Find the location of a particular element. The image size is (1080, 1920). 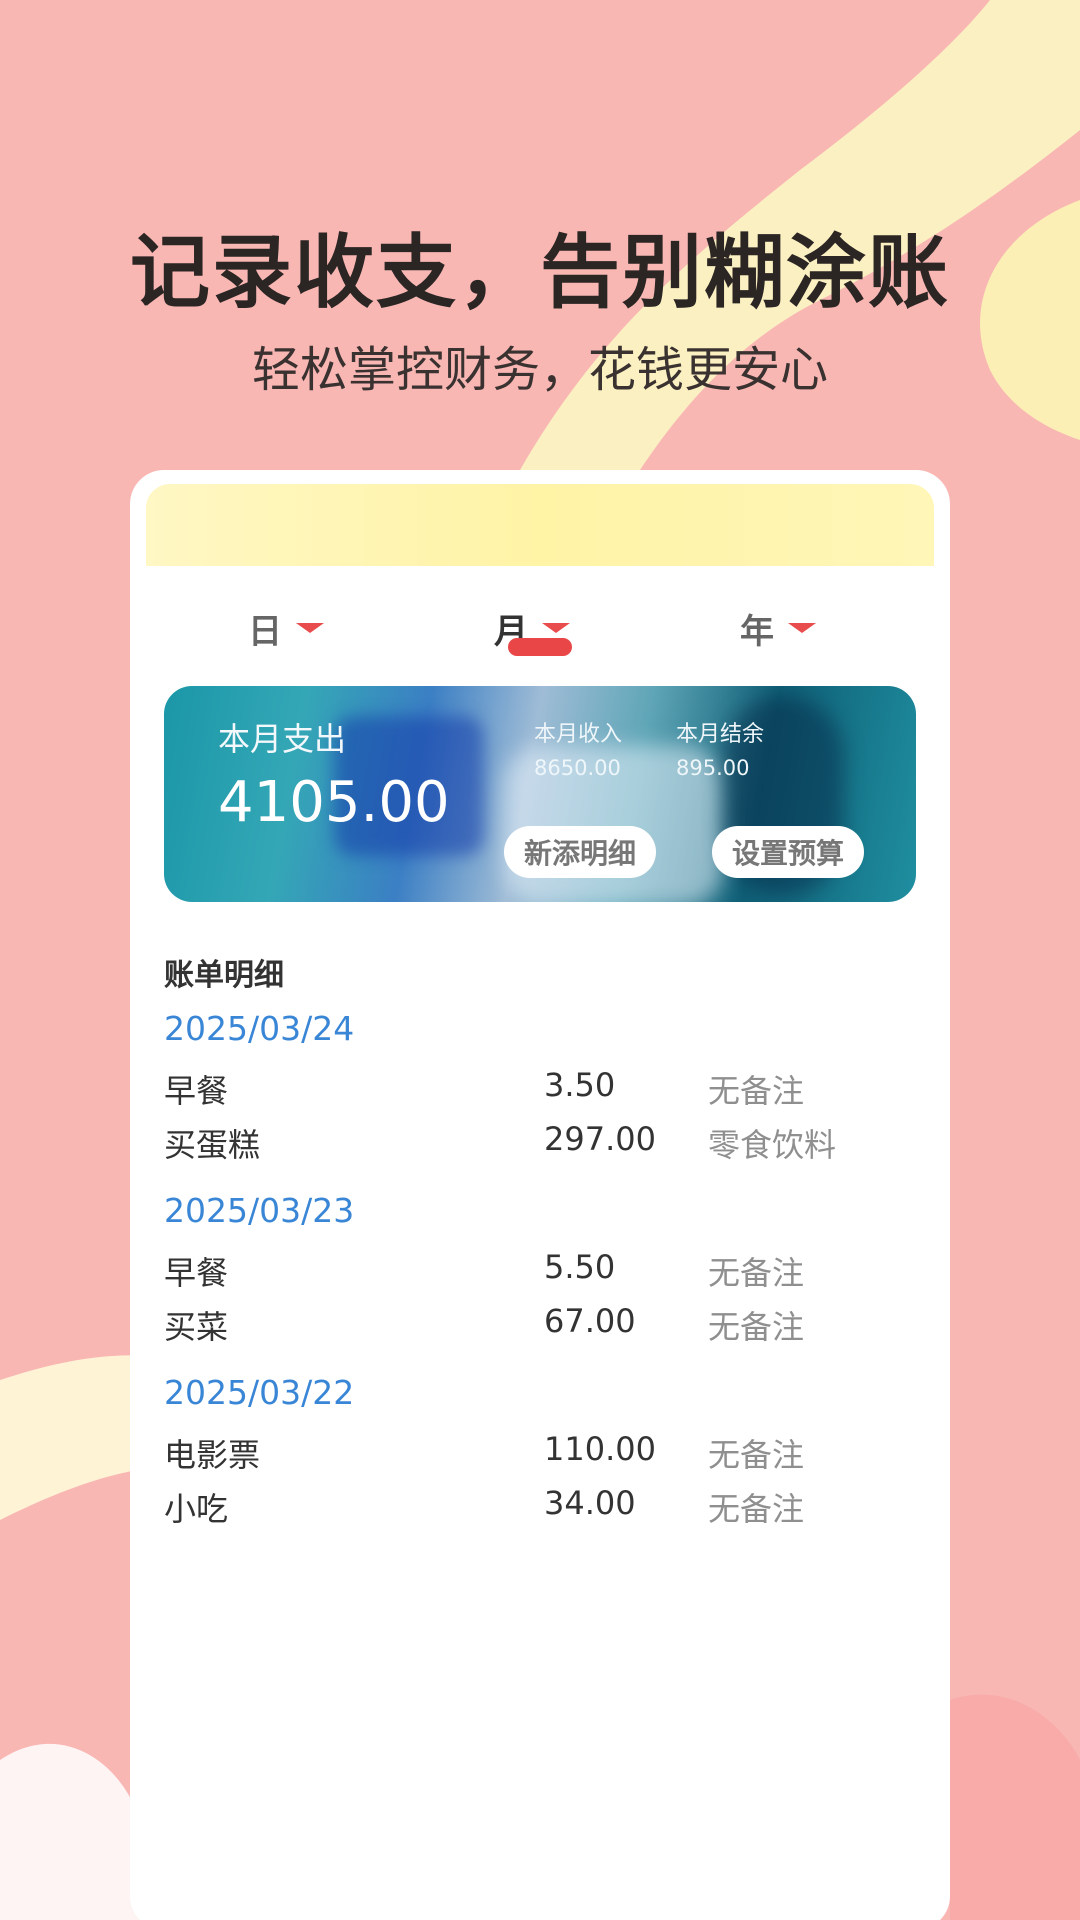

bill-row: 早餐 5.50 无备注 is located at coordinates (540, 1269).